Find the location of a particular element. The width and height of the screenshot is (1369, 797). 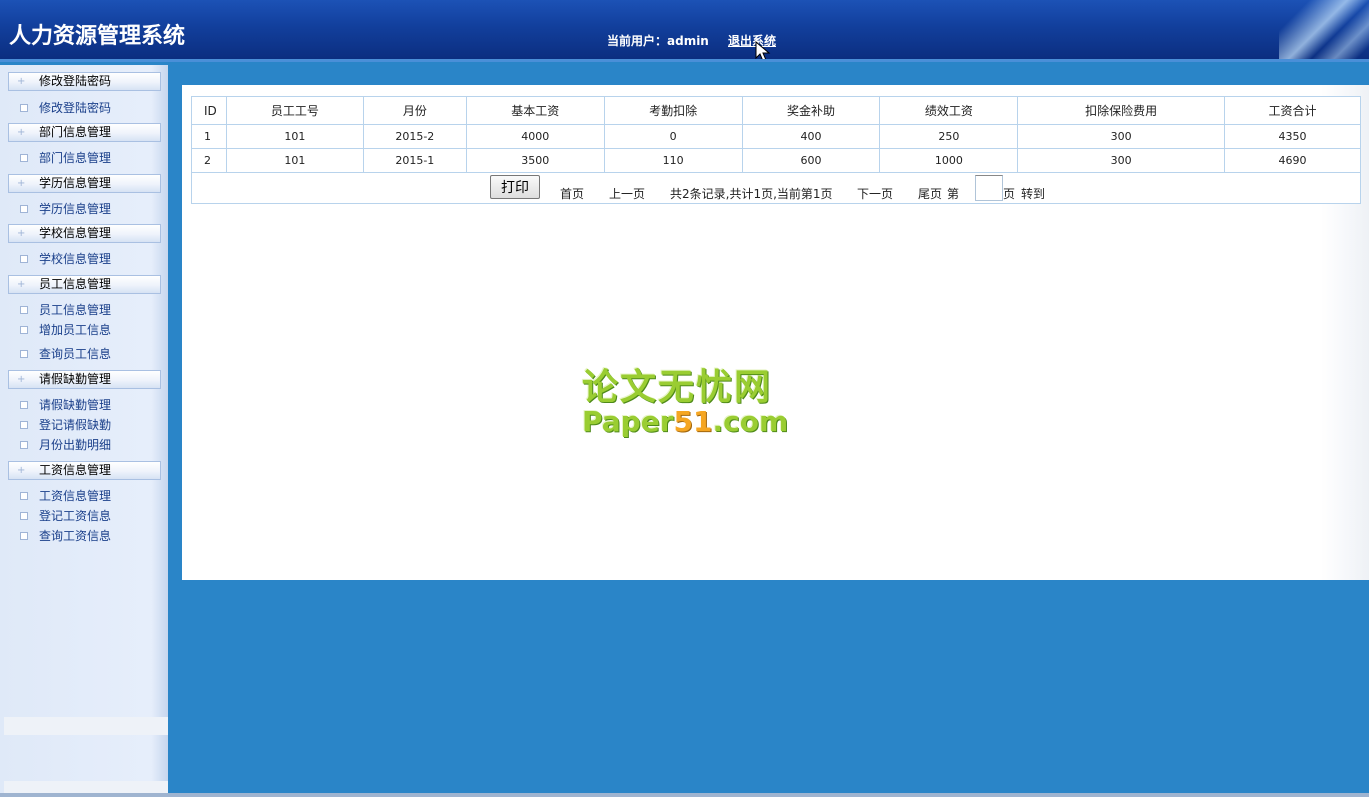

watermark-url-number: 51 is located at coordinates (693, 421).